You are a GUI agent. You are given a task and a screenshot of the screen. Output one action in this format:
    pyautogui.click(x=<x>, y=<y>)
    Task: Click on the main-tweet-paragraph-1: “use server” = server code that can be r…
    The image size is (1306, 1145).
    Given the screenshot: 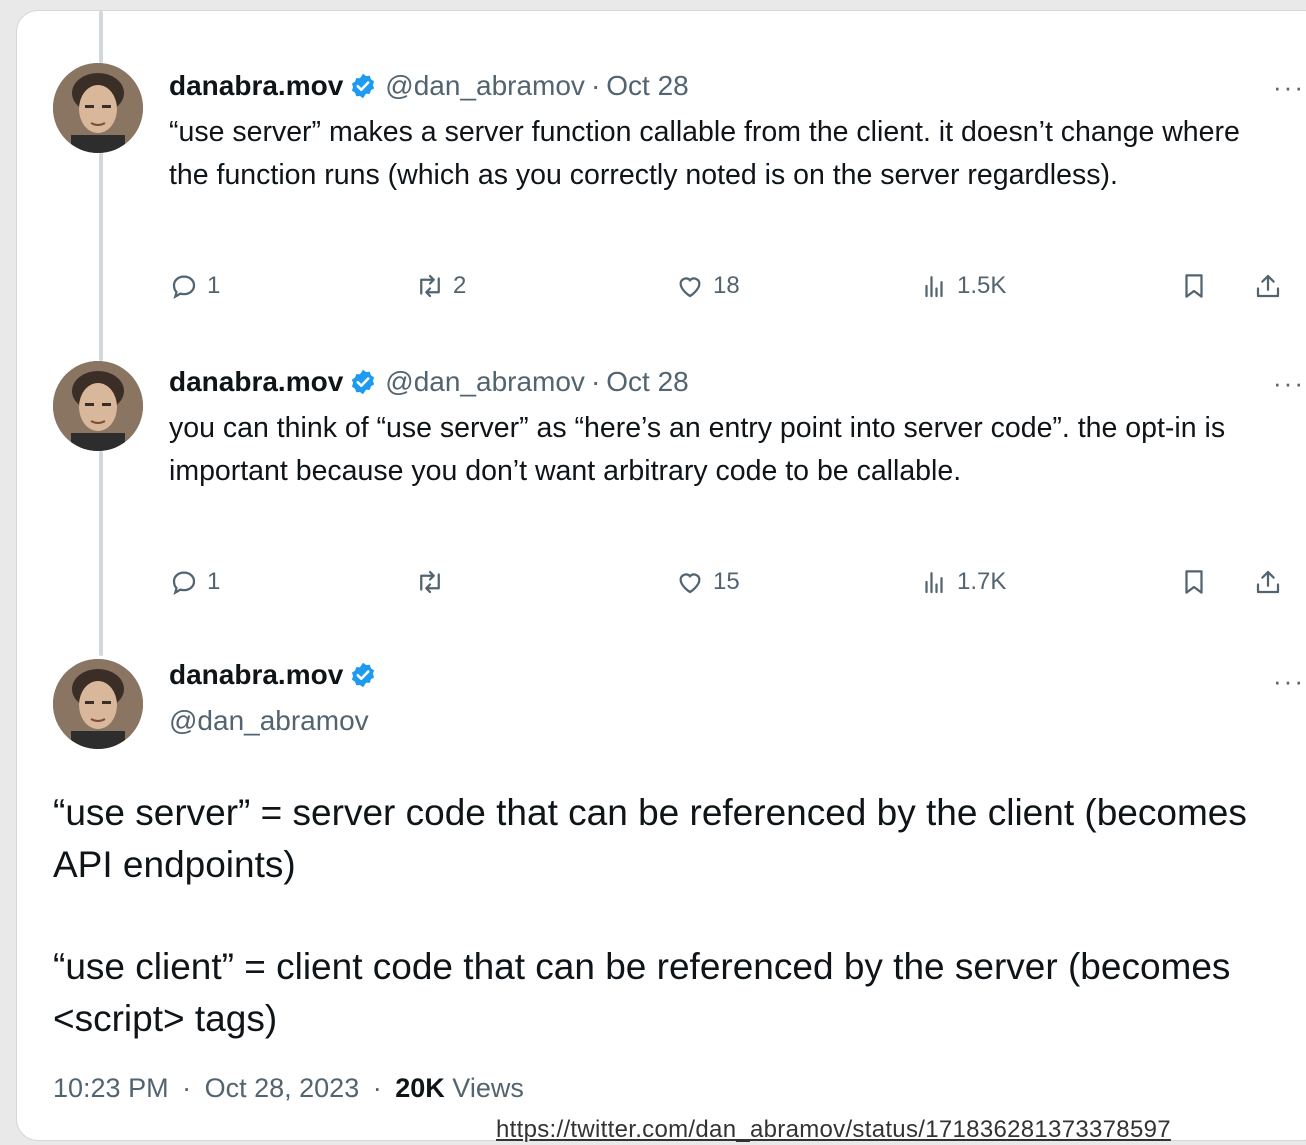 What is the action you would take?
    pyautogui.click(x=650, y=838)
    